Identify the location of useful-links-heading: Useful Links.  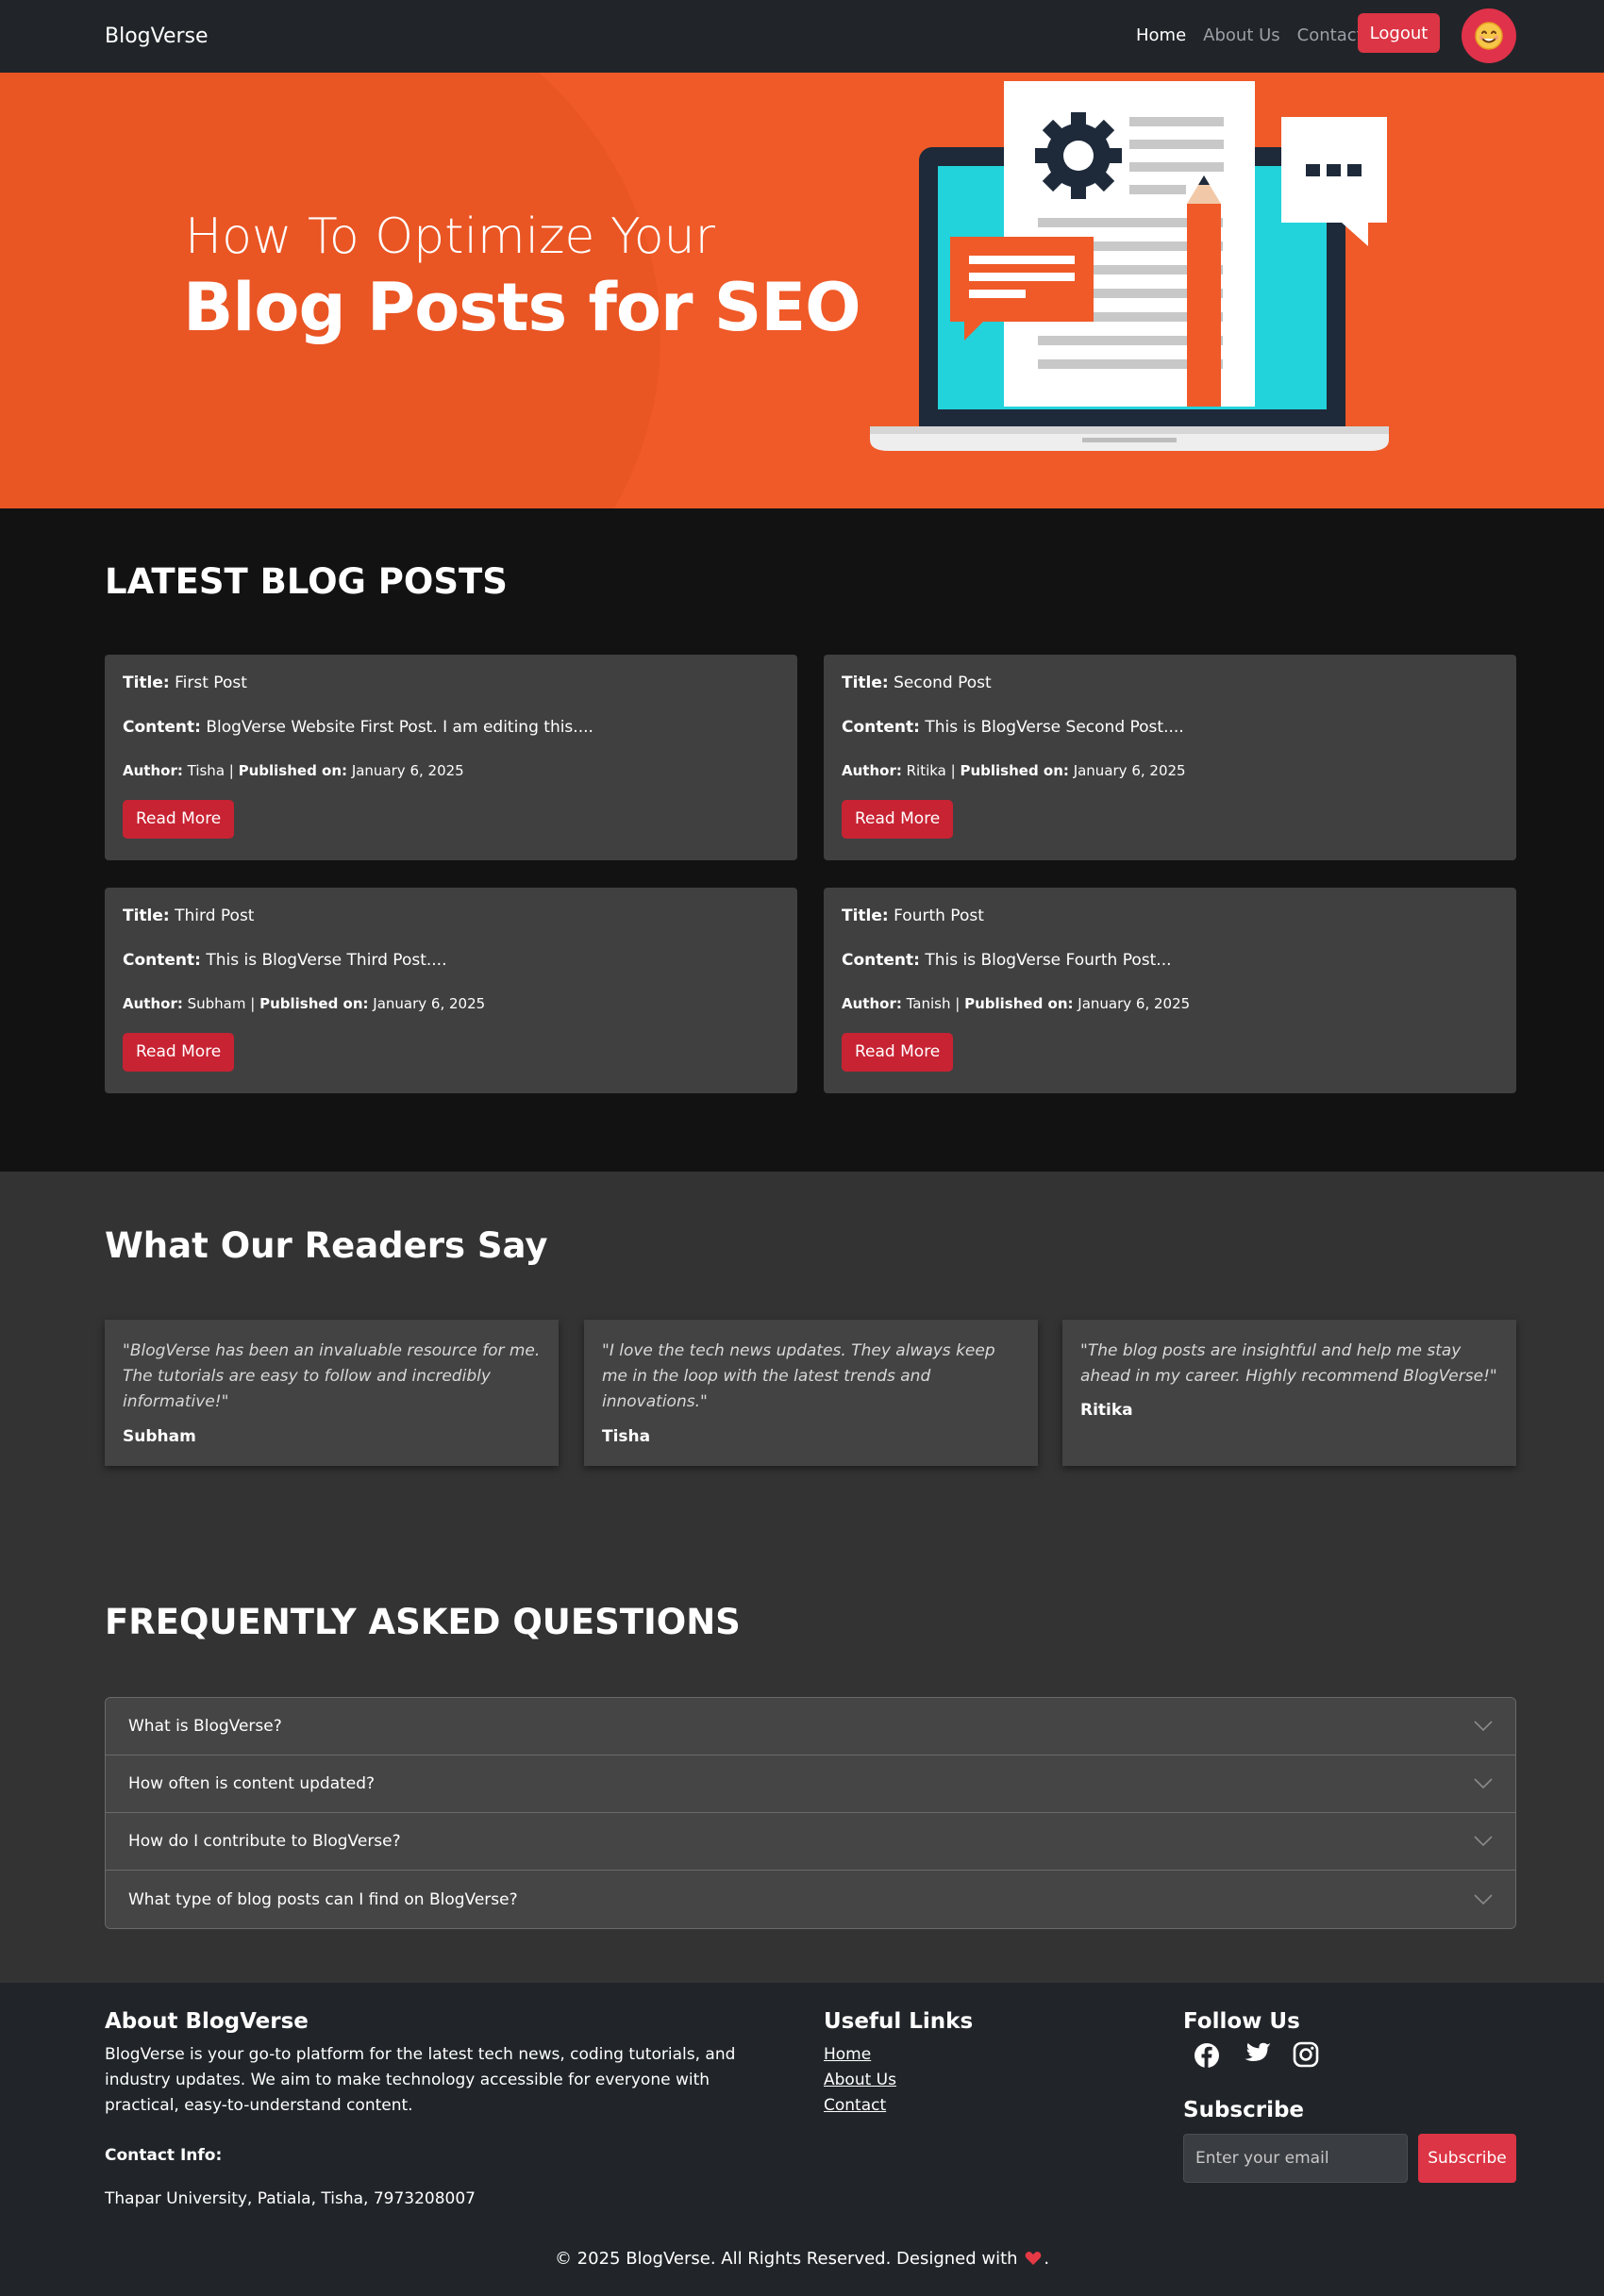
(899, 2021).